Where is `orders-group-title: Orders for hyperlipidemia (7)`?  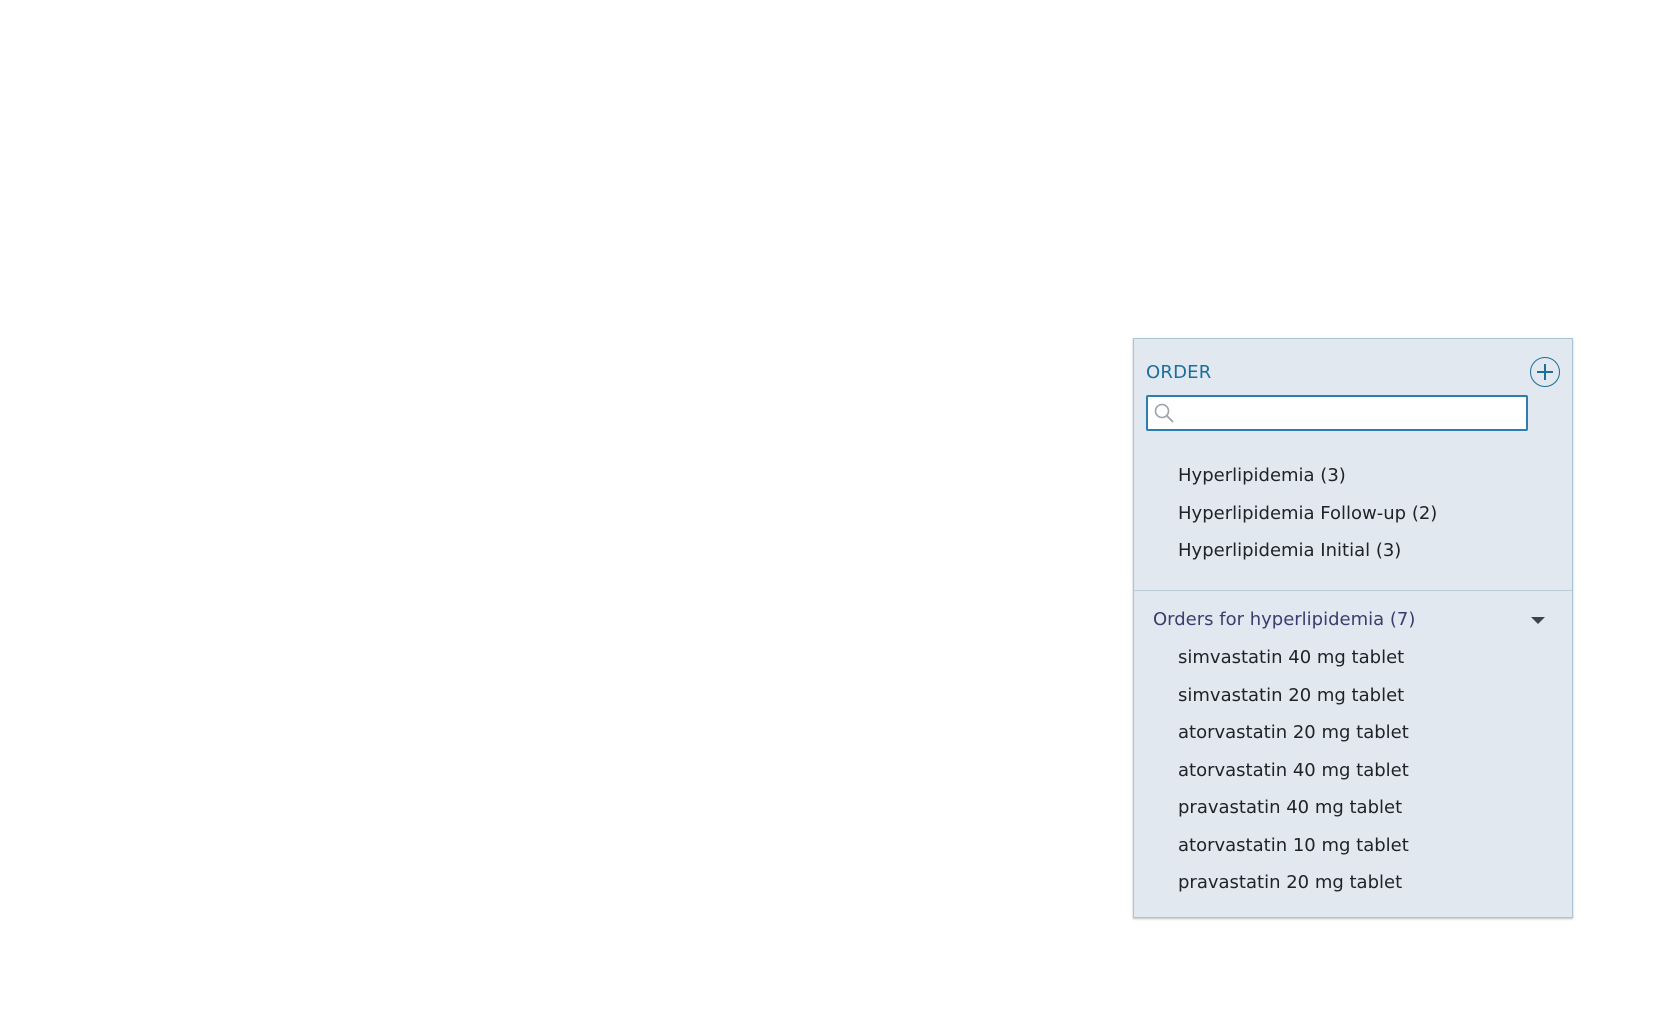 orders-group-title: Orders for hyperlipidemia (7) is located at coordinates (1284, 619).